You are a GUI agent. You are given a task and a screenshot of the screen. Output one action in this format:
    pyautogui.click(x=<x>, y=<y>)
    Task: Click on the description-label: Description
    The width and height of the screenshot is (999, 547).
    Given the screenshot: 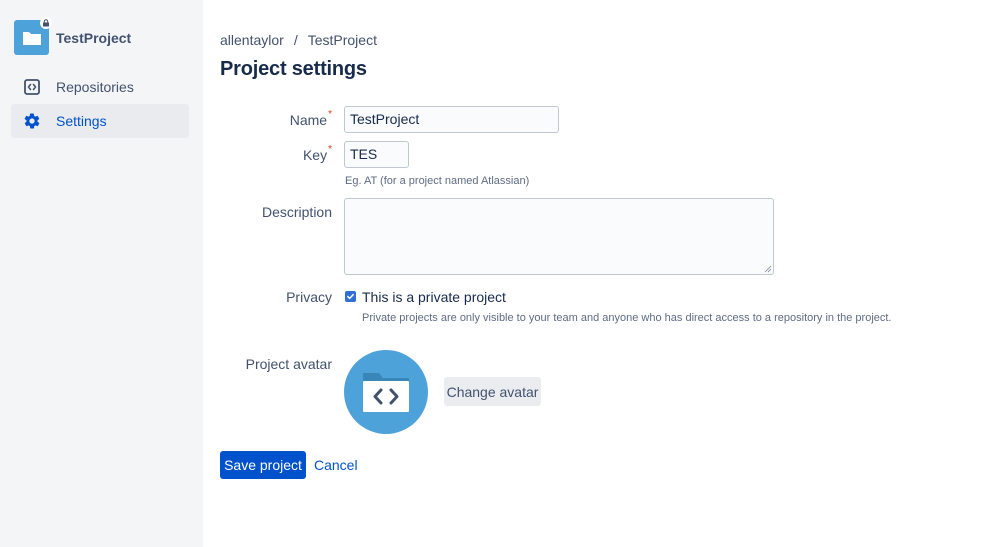 What is the action you would take?
    pyautogui.click(x=296, y=212)
    